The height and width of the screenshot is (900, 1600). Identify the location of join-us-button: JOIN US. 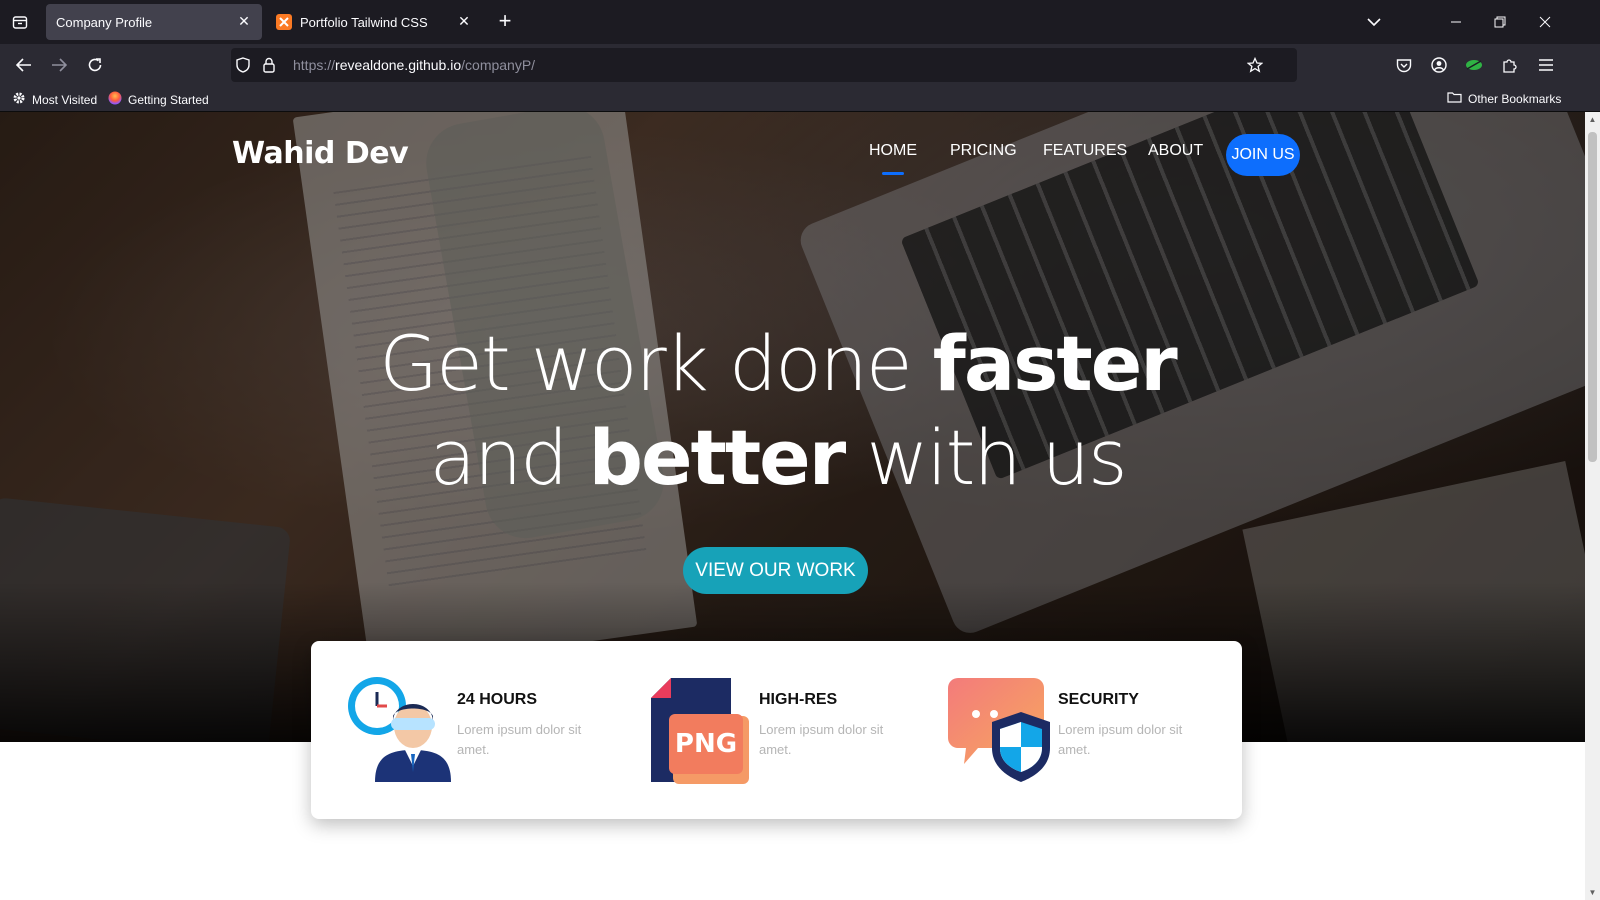
(1263, 155).